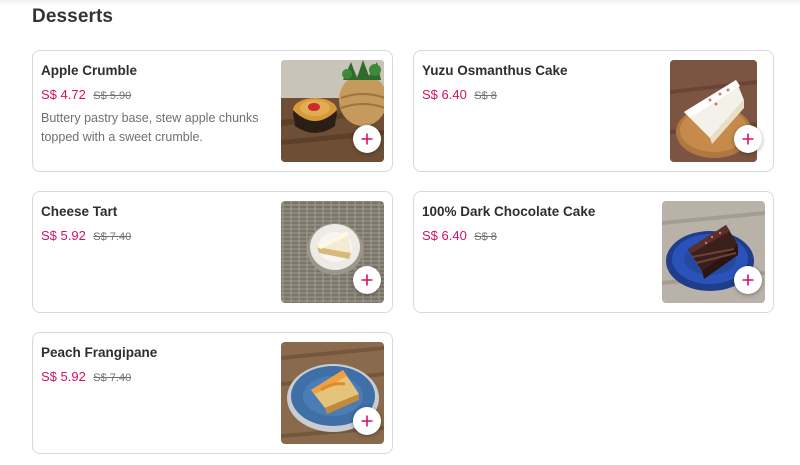  I want to click on price-row: S$ 4.72 S$ 5.90, so click(86, 95).